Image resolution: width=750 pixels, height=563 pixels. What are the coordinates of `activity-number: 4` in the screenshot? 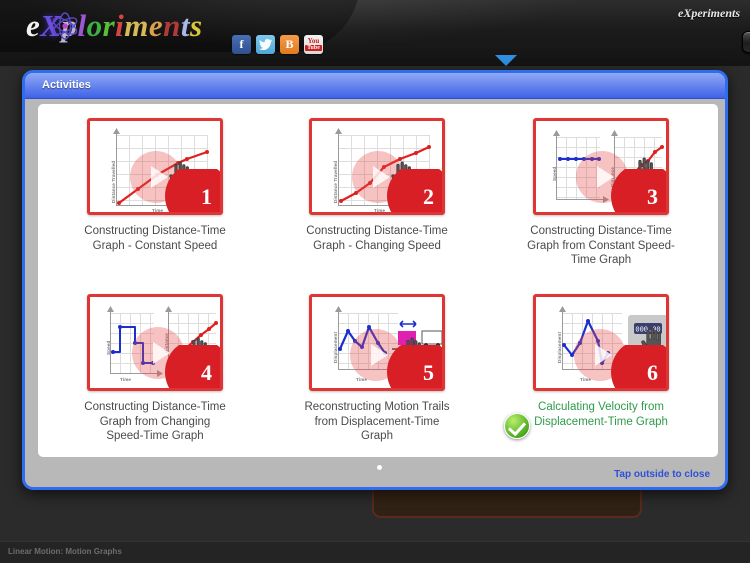 It's located at (206, 372).